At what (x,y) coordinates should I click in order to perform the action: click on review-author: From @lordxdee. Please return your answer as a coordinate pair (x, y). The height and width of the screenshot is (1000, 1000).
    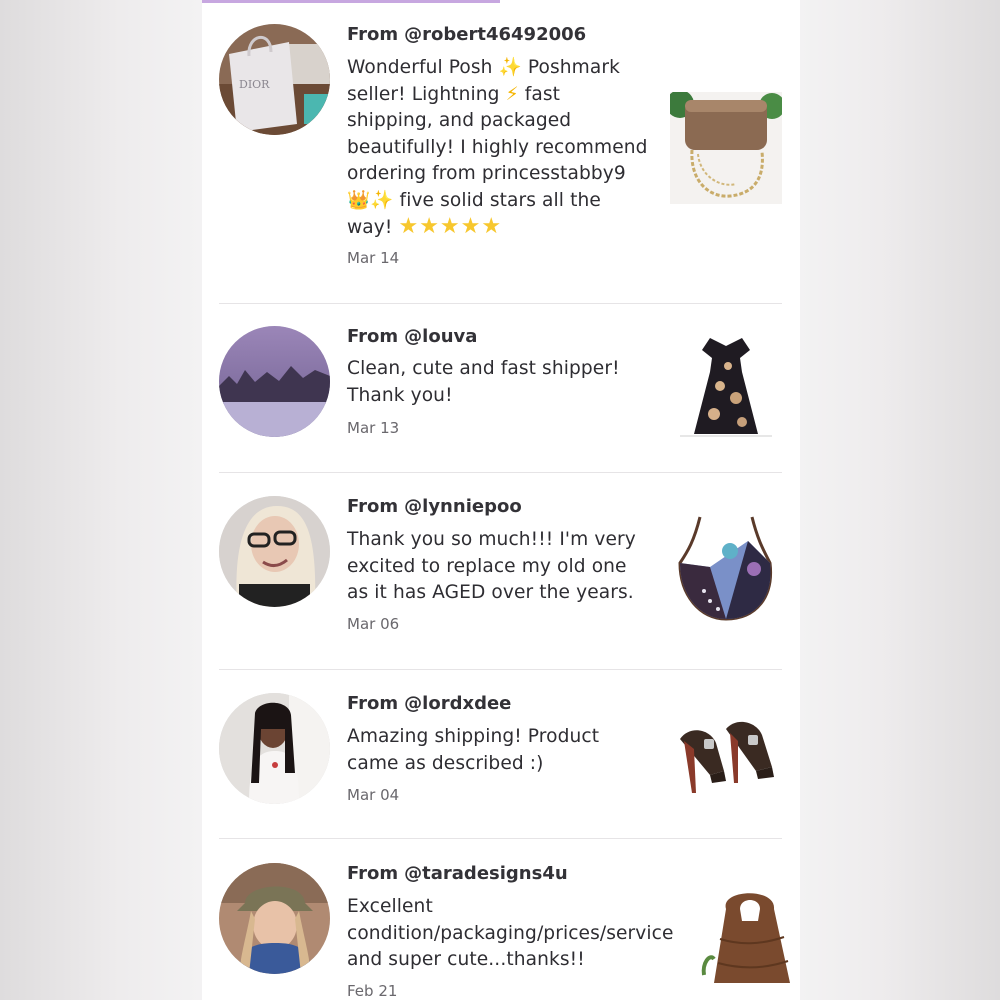
    Looking at the image, I should click on (429, 703).